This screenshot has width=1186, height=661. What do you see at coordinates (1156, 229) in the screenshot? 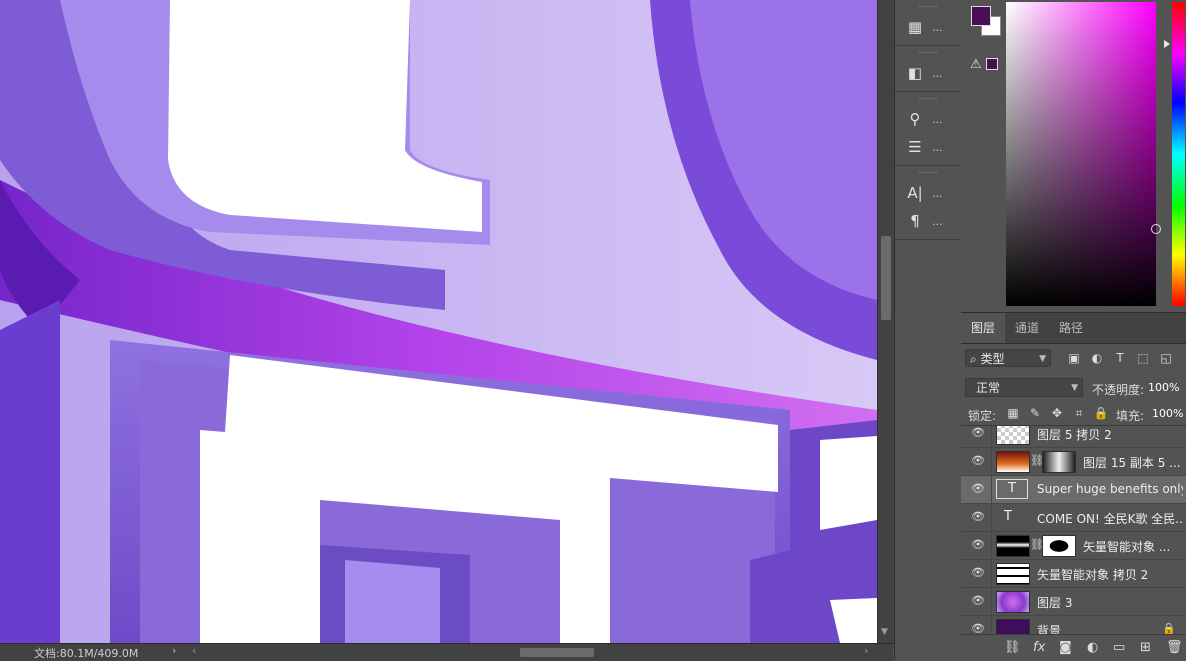
I see `color-picker-ring` at bounding box center [1156, 229].